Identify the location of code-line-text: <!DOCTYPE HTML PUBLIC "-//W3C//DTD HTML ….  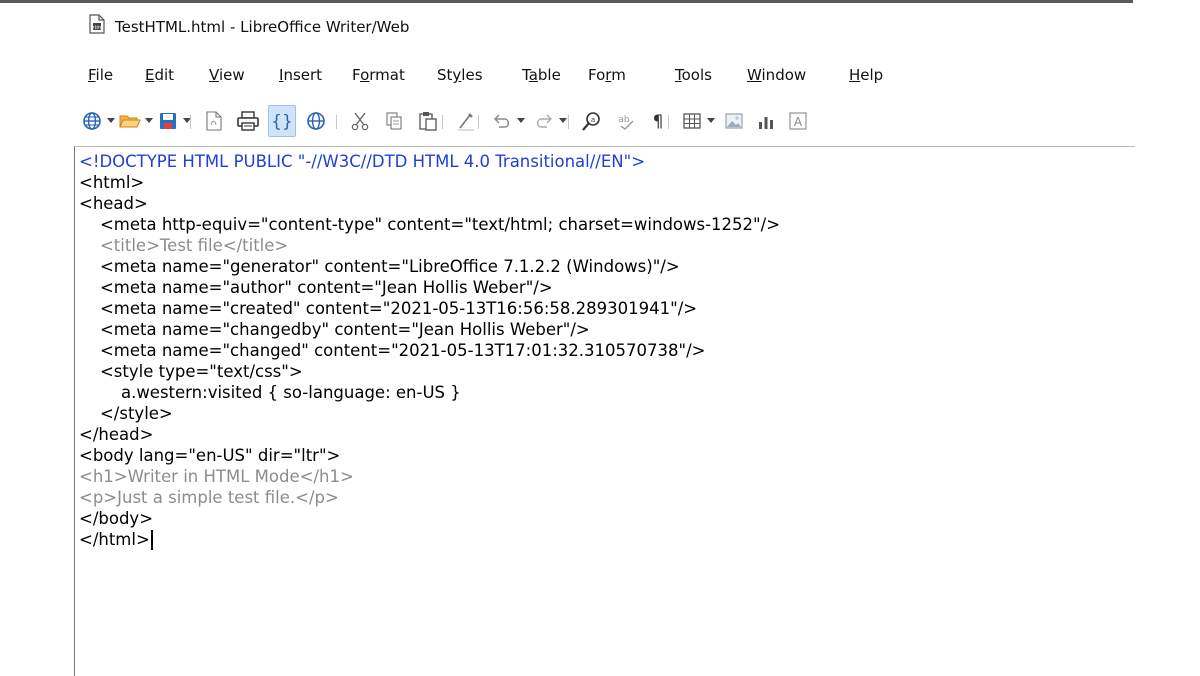
(362, 161).